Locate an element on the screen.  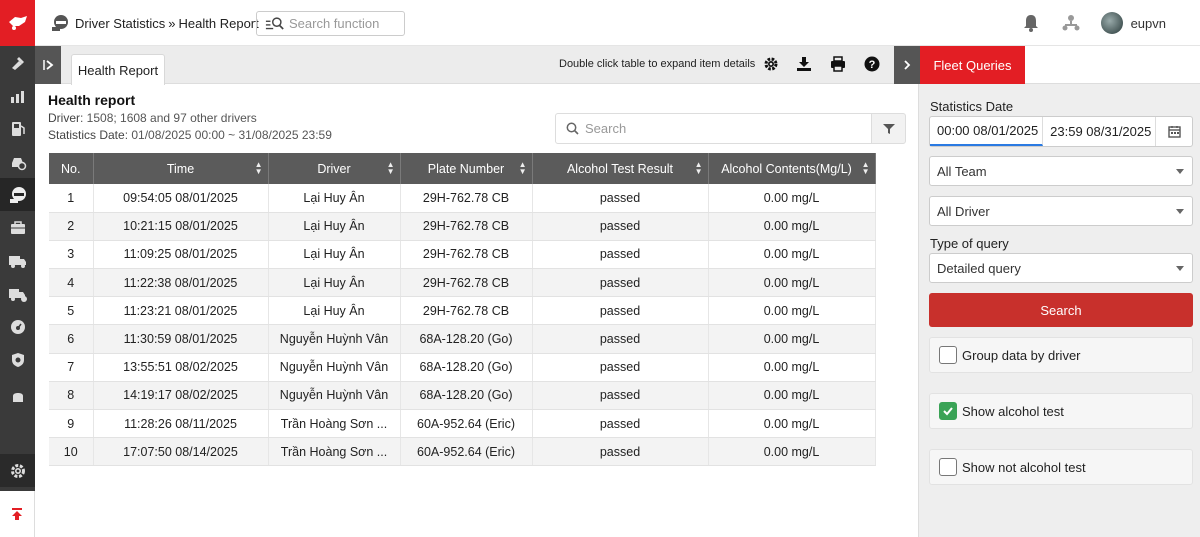
column-header-alcohol-test-result: Alcohol Test Result ▲ ▼ is located at coordinates (620, 168).